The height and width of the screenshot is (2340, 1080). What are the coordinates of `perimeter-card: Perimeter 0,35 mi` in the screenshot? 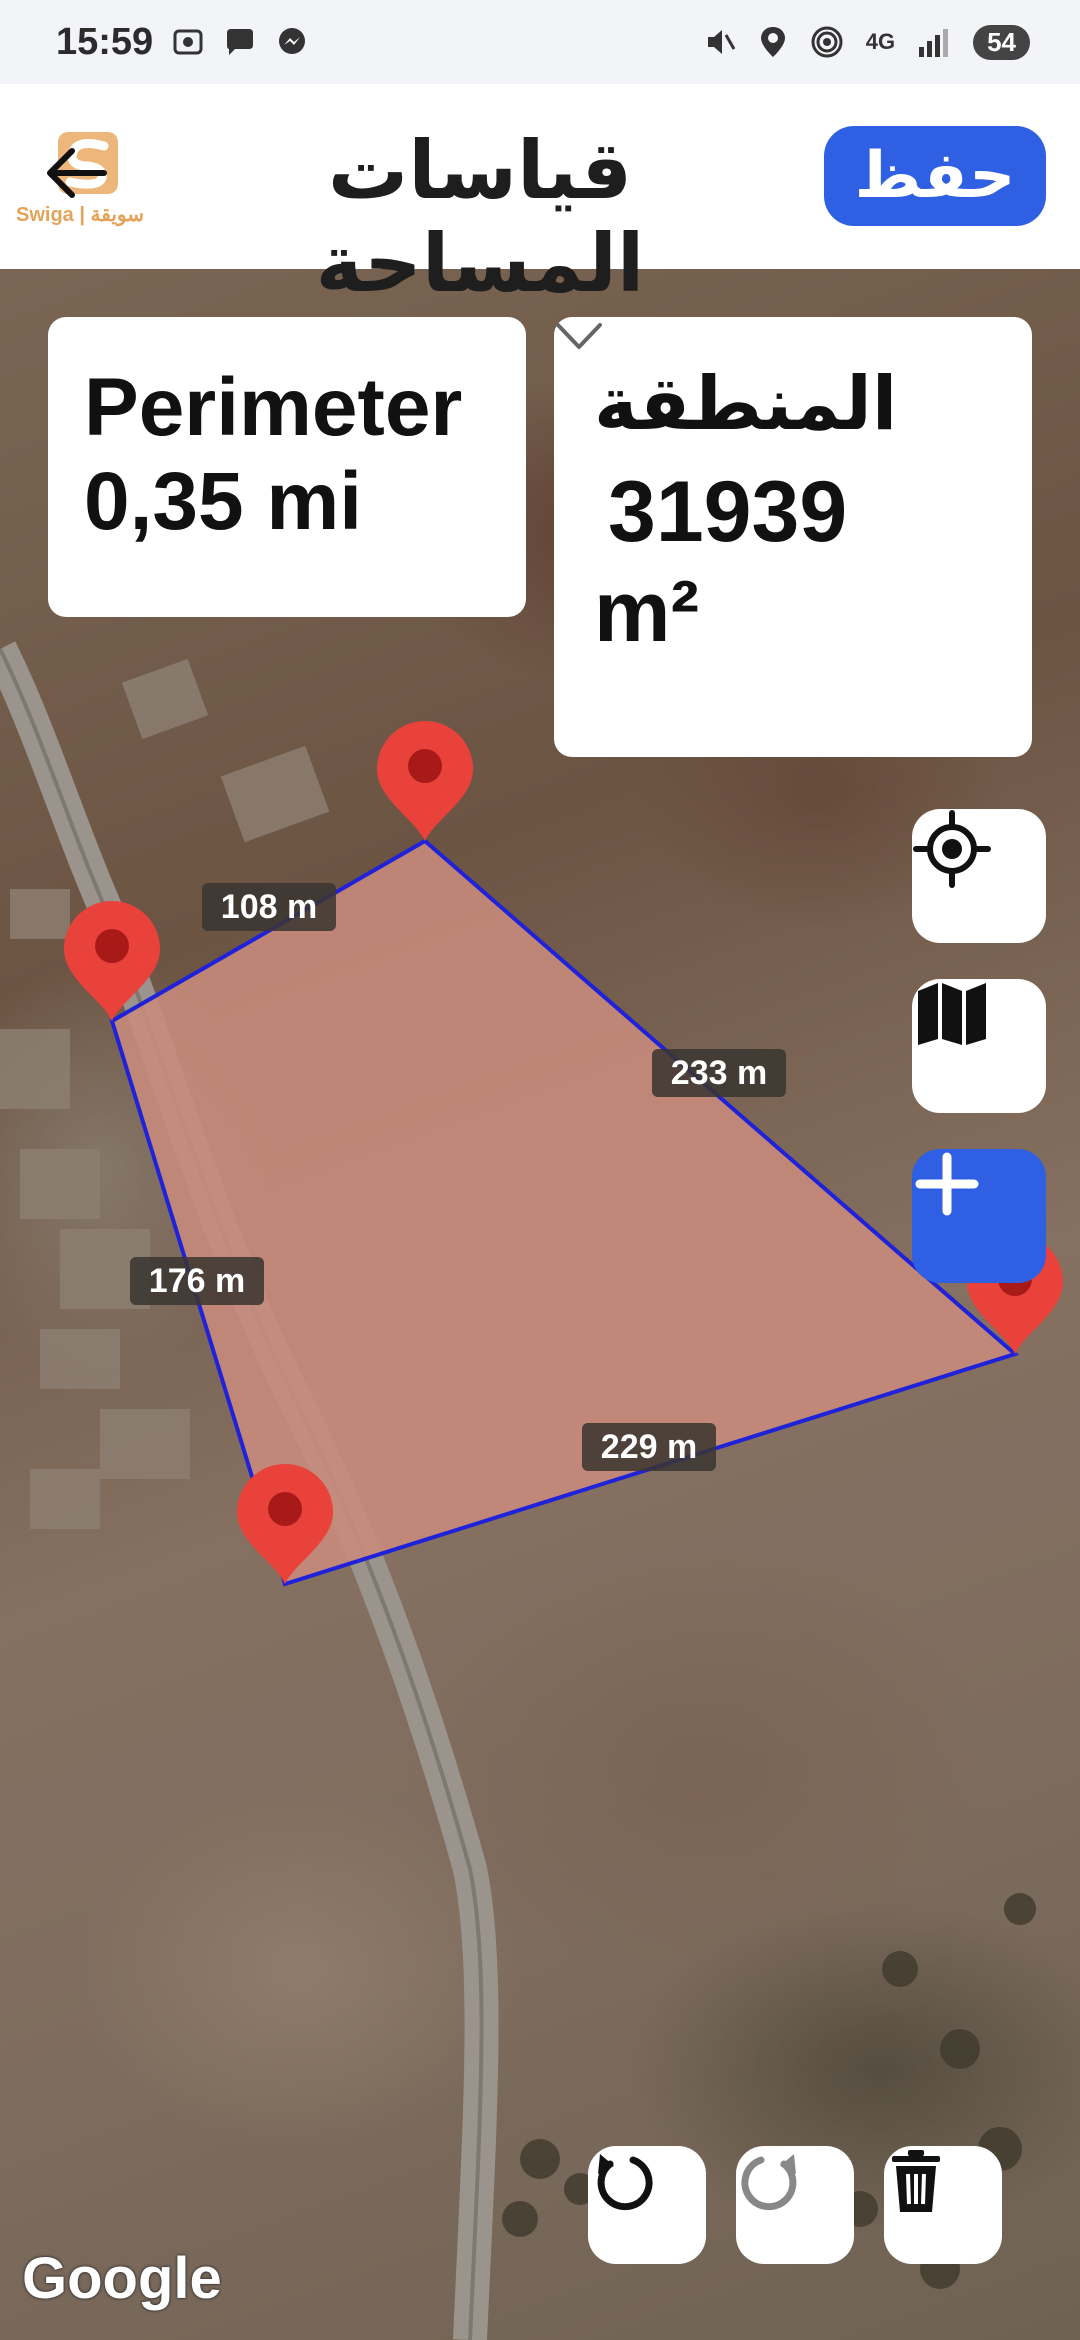 It's located at (287, 467).